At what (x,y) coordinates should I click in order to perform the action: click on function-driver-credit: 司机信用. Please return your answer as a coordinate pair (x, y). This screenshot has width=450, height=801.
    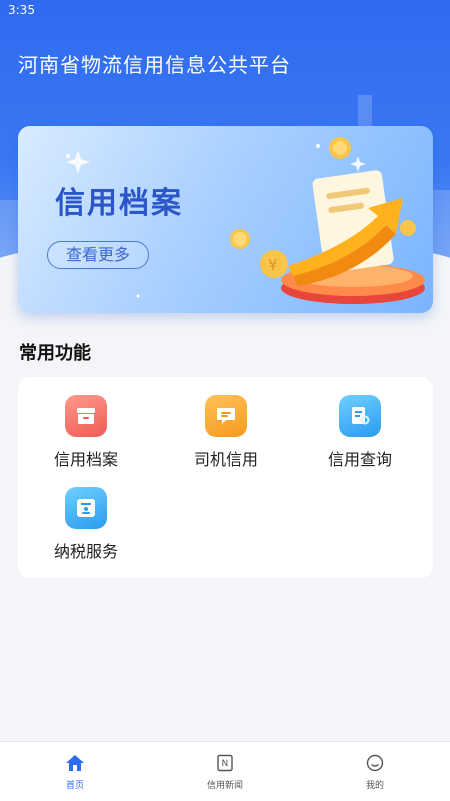
    Looking at the image, I should click on (226, 432).